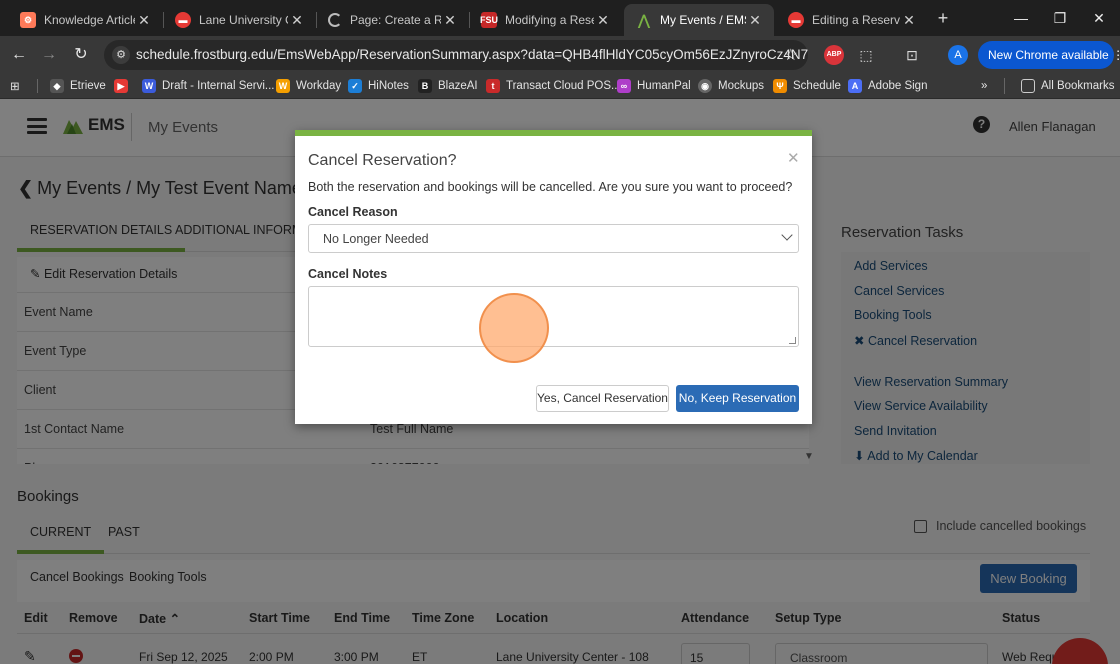 The image size is (1120, 664). What do you see at coordinates (553, 316) in the screenshot?
I see `cancel-notes-field` at bounding box center [553, 316].